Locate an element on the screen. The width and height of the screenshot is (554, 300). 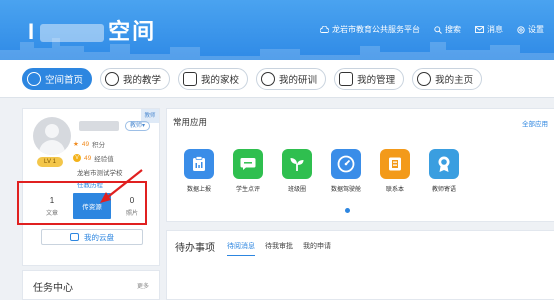
points-value: 49 is located at coordinates (85, 144).